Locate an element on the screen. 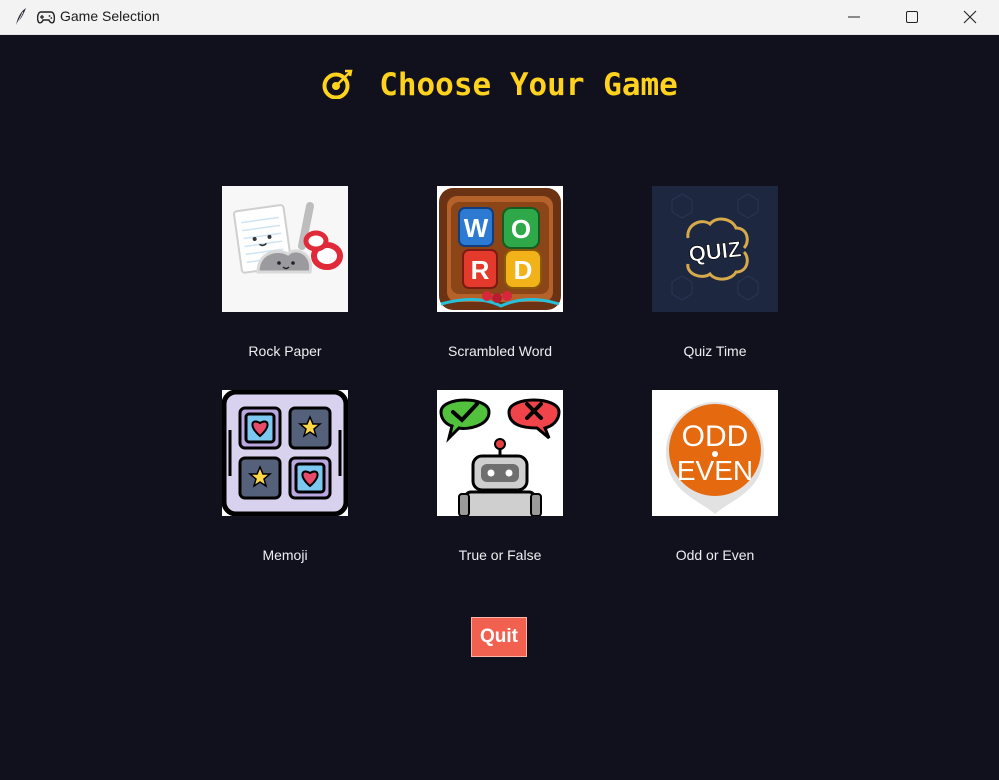 This screenshot has height=780, width=999. game-tile-memoji is located at coordinates (285, 453).